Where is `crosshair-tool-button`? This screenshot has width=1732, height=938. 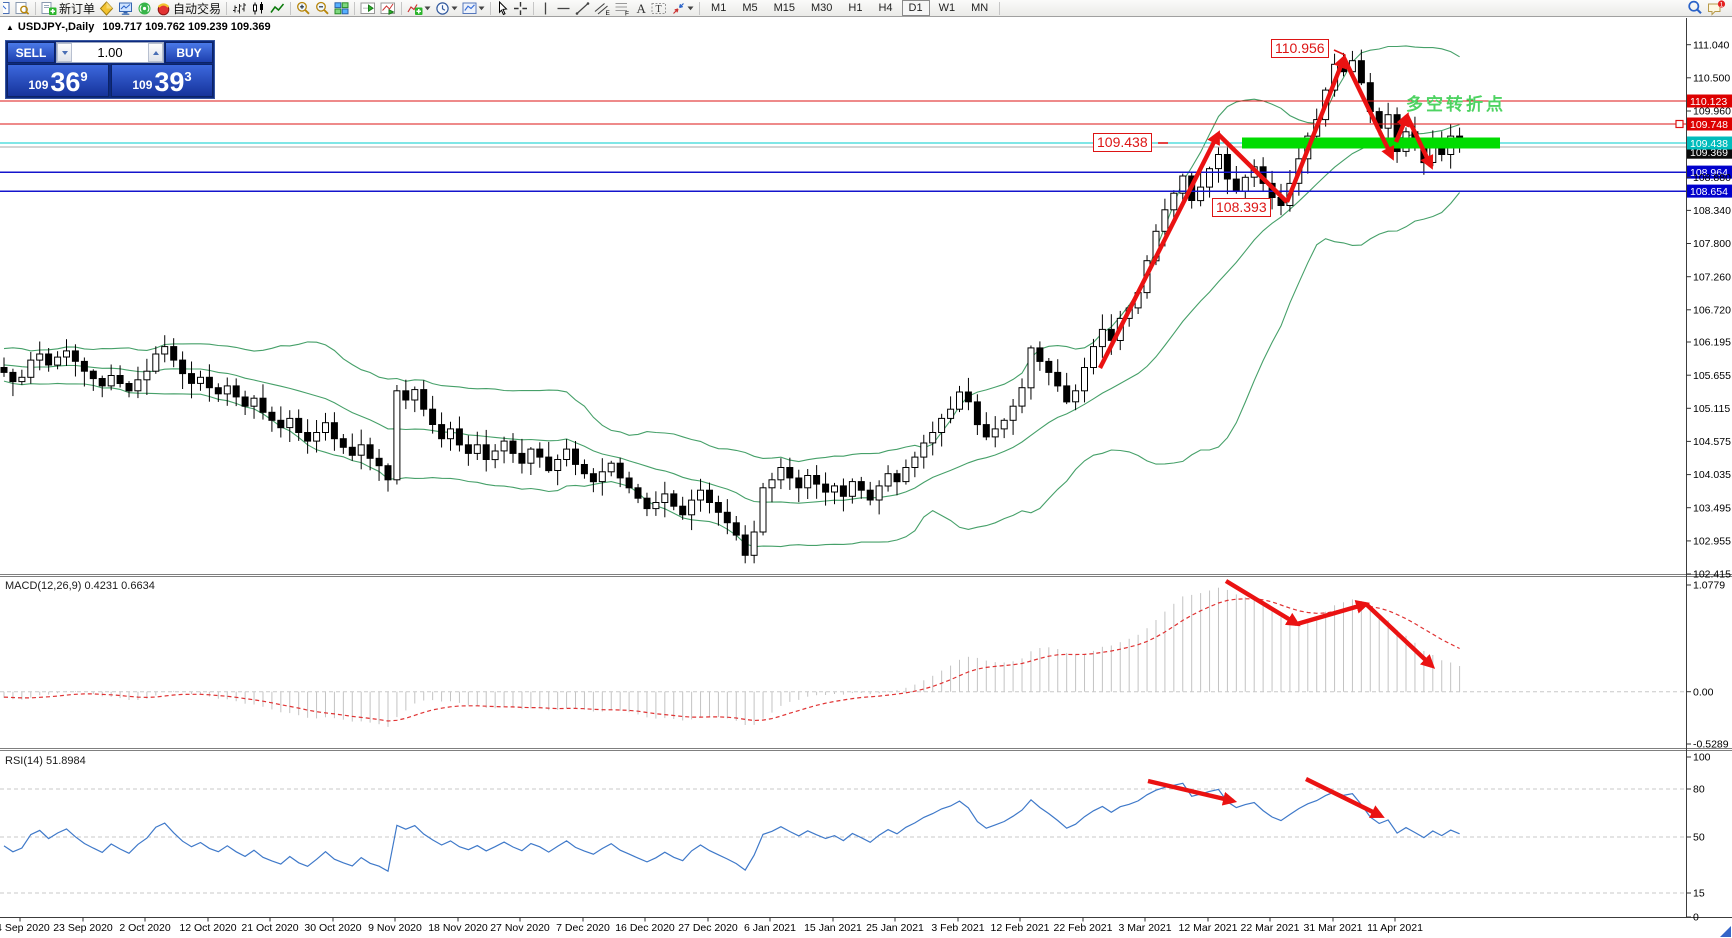
crosshair-tool-button is located at coordinates (520, 8).